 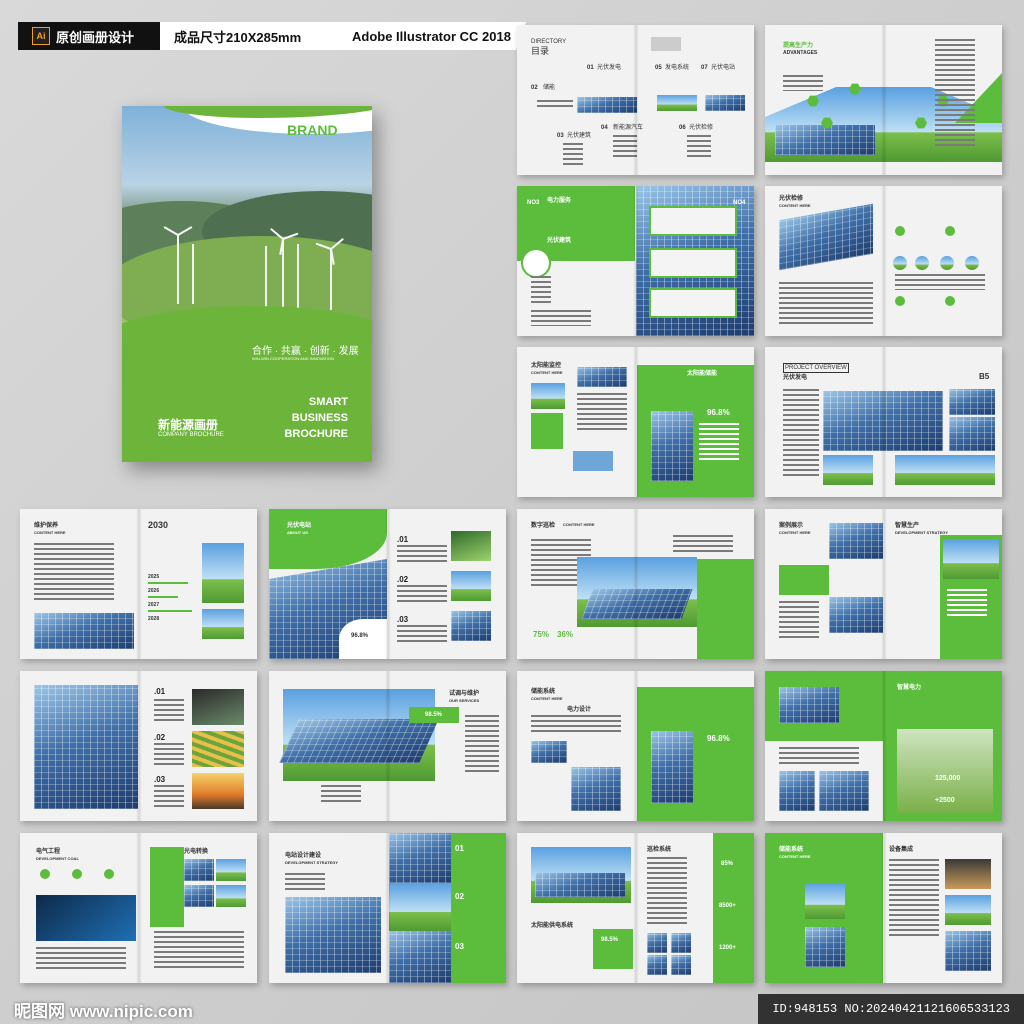 What do you see at coordinates (791, 199) in the screenshot?
I see `pv-inspection-title: 光伏检修` at bounding box center [791, 199].